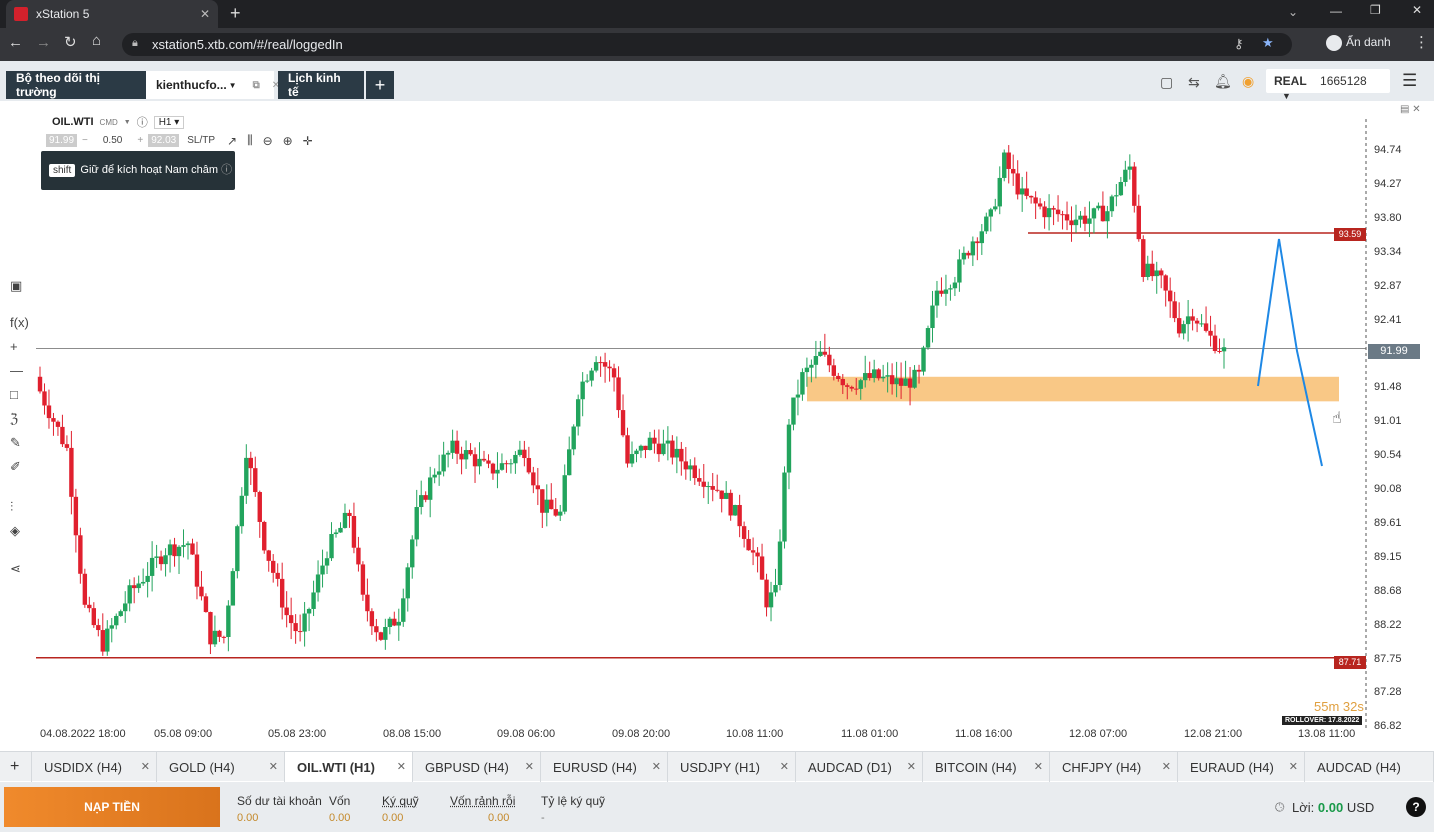 The image size is (1434, 832). What do you see at coordinates (112, 14) in the screenshot?
I see `browser-tab: xStation 5 ✕` at bounding box center [112, 14].